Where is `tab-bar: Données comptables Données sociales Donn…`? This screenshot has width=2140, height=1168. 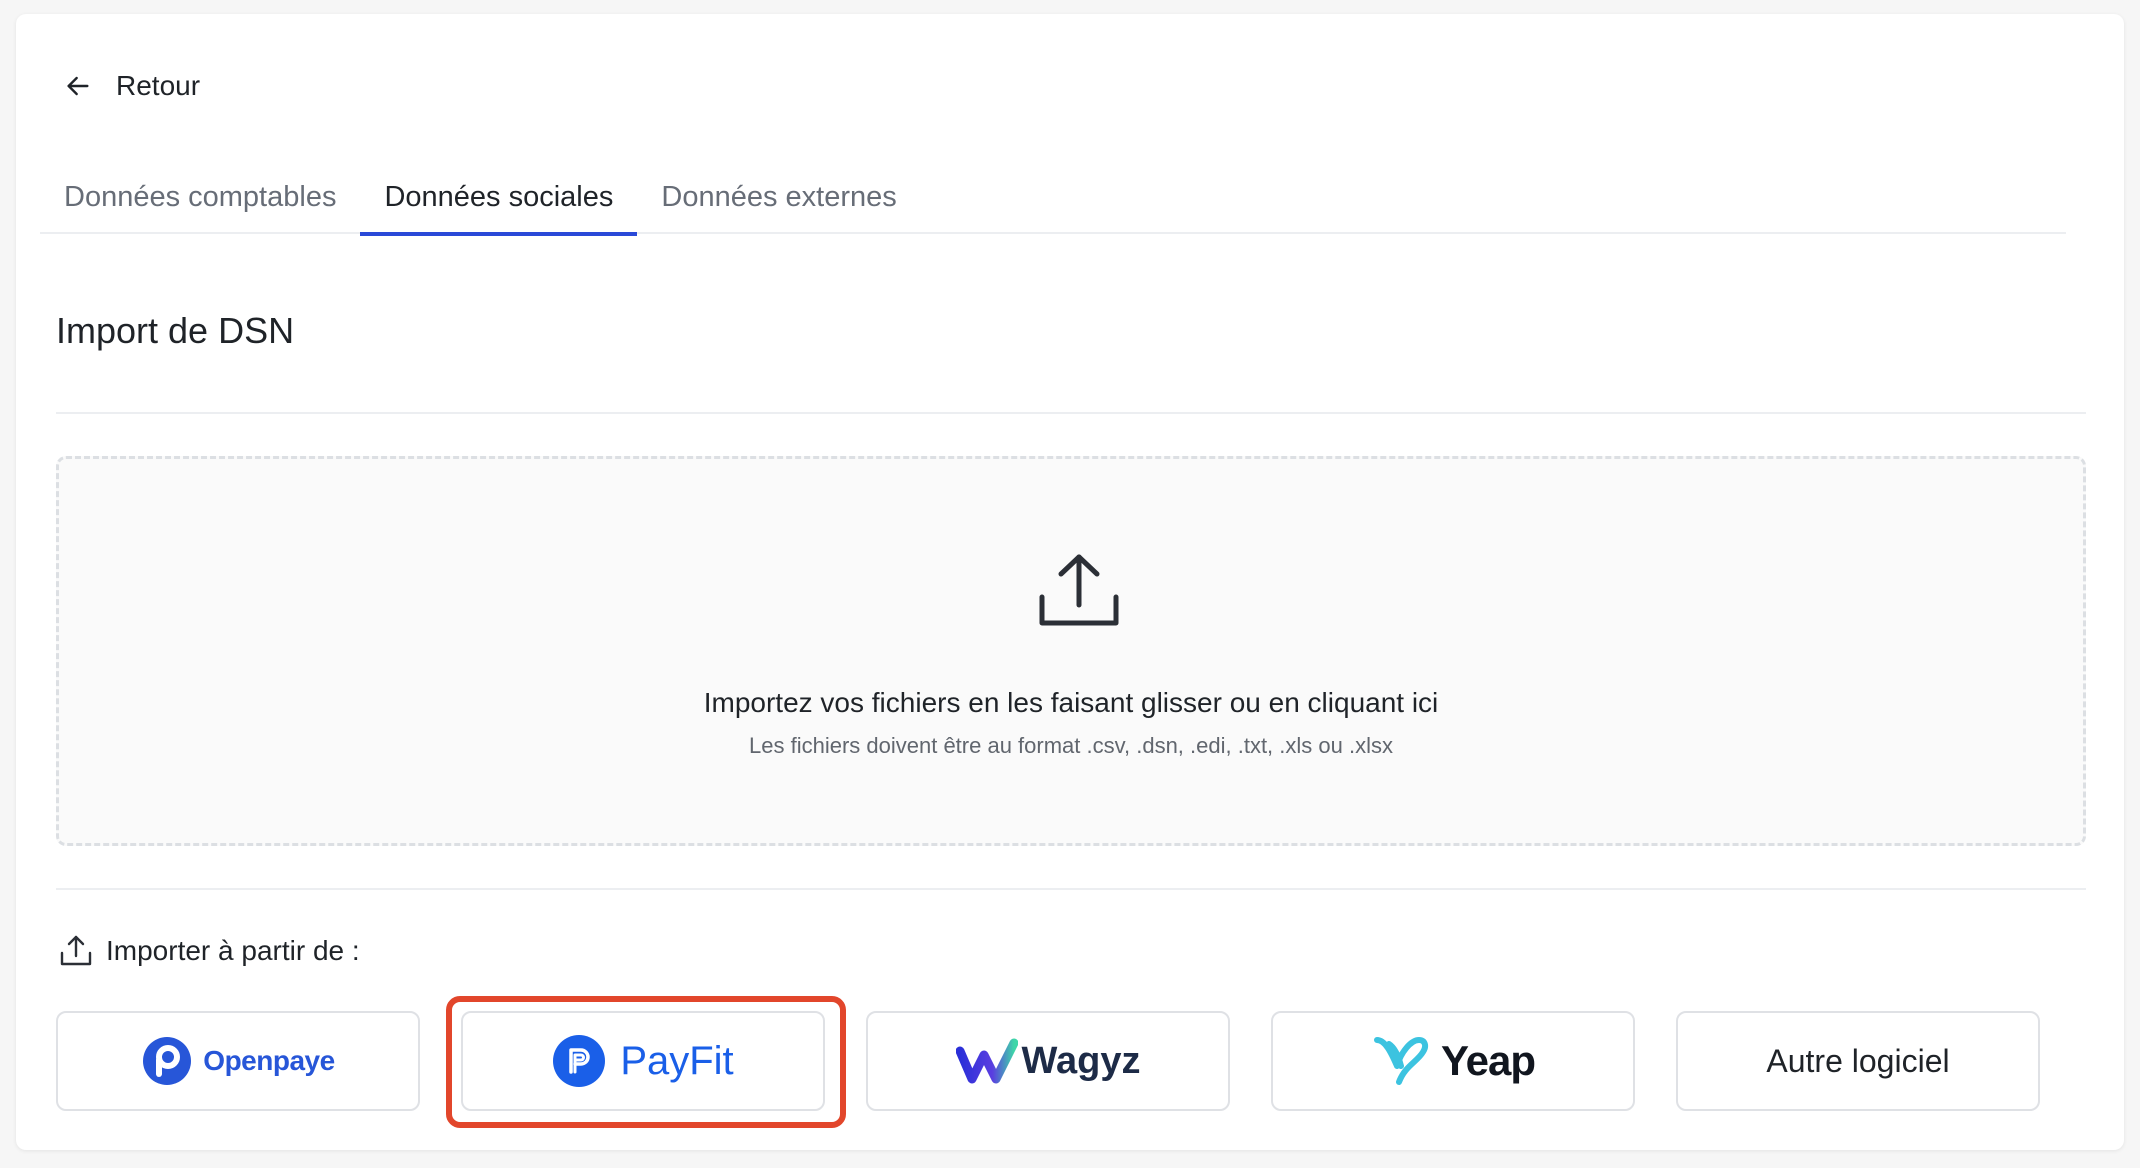
tab-bar: Données comptables Données sociales Donn… is located at coordinates (1053, 198).